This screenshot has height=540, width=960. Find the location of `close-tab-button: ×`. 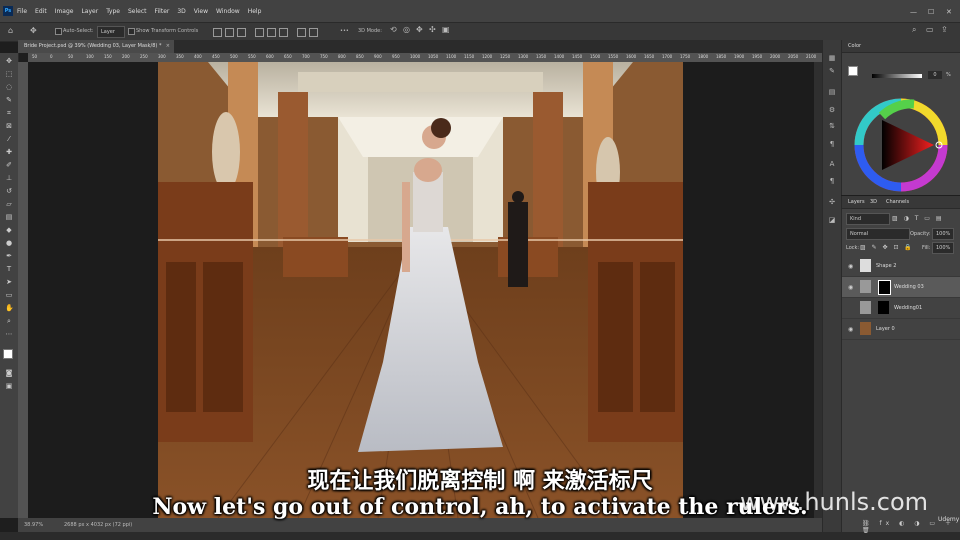

close-tab-button: × is located at coordinates (168, 46).